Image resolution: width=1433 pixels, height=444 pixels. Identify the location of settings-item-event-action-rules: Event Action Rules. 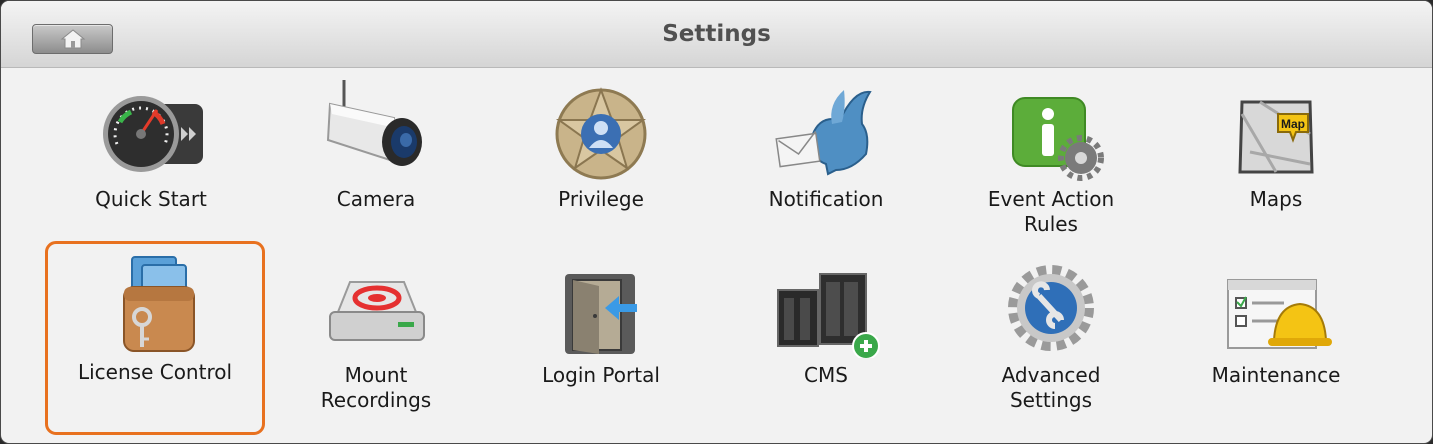
(1051, 165).